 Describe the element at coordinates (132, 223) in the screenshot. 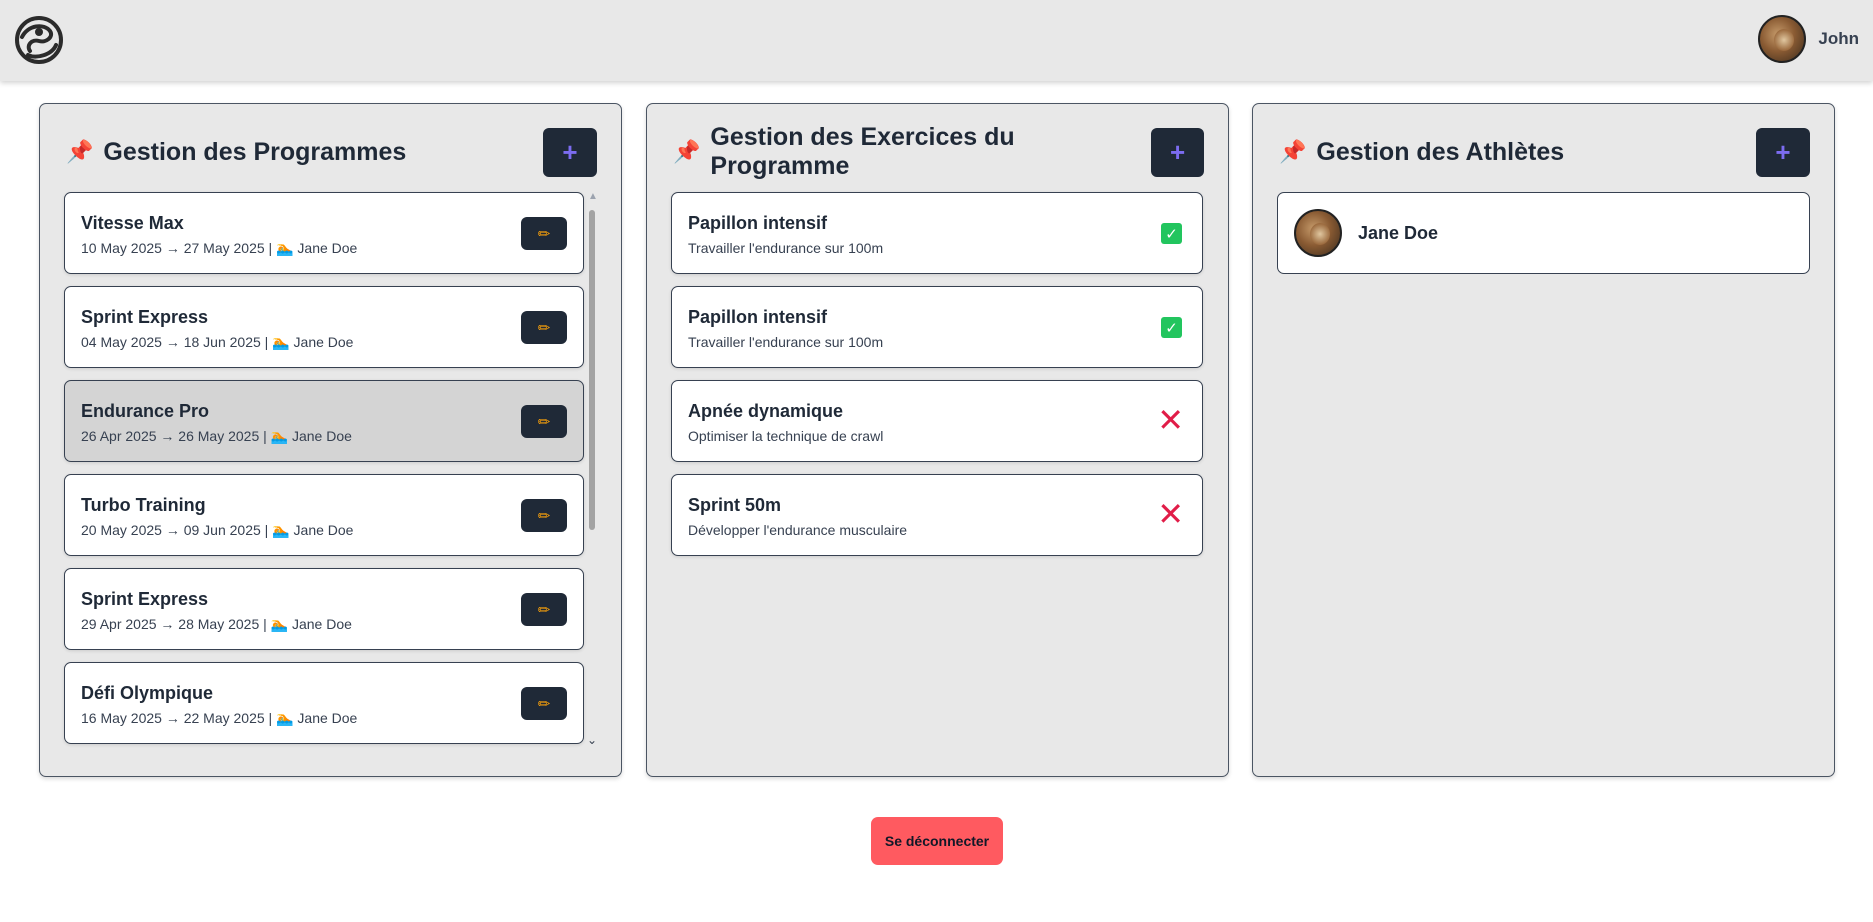

I see `program-name: Vitesse Max` at that location.